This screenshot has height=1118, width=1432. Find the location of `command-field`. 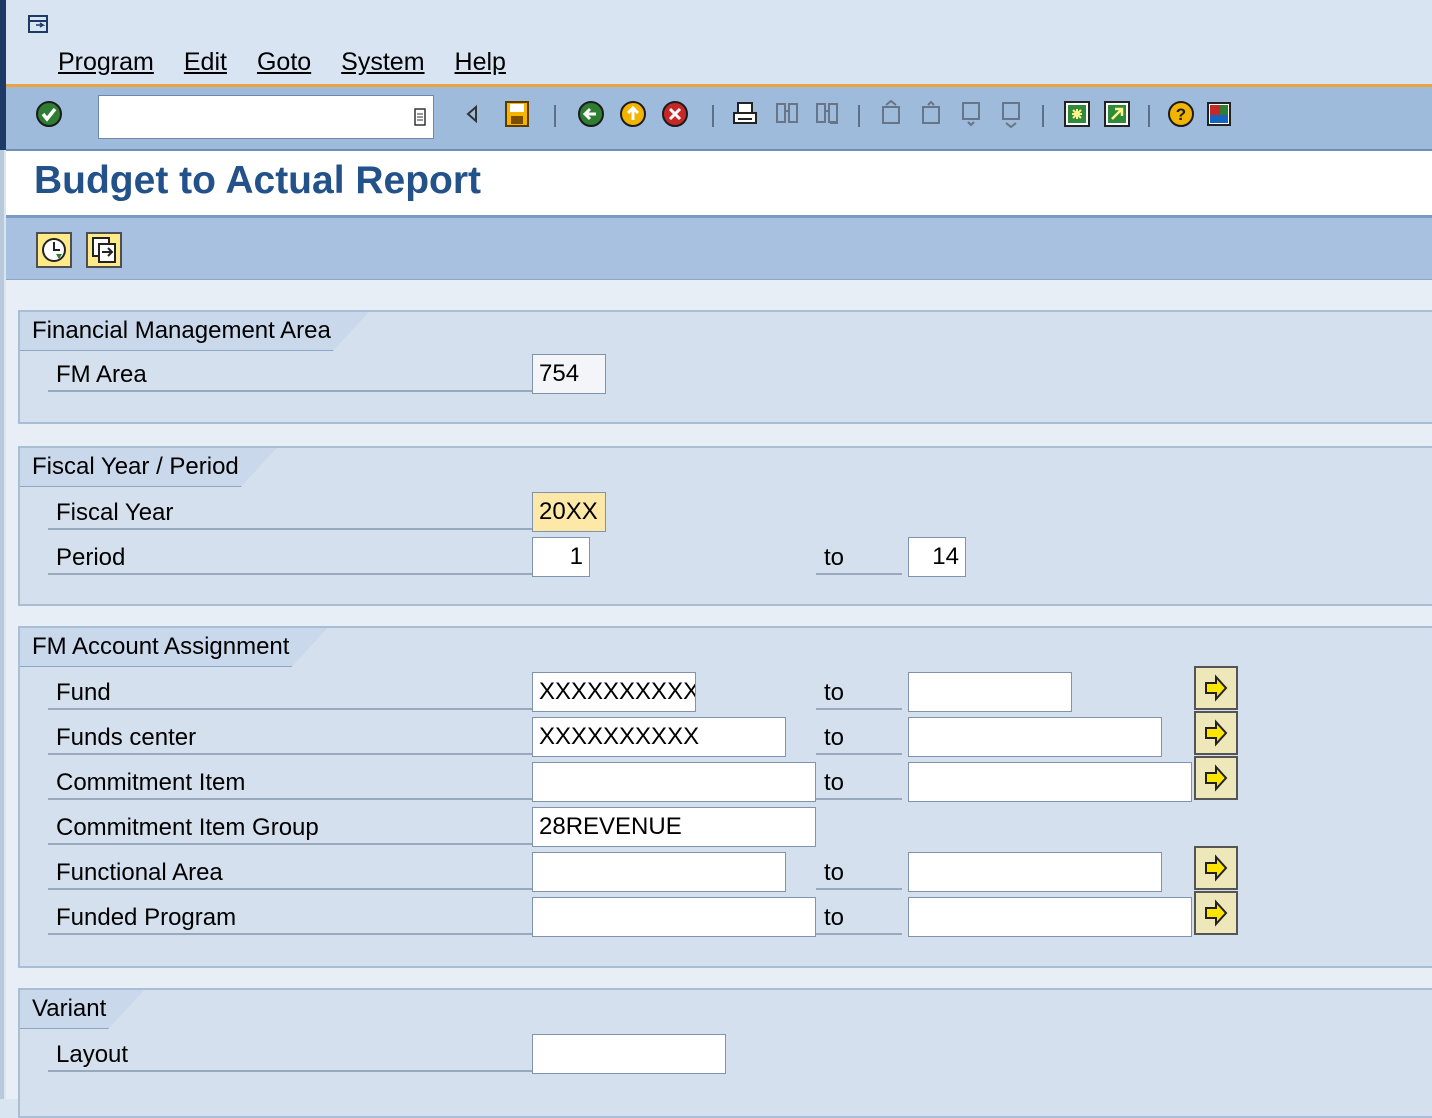

command-field is located at coordinates (266, 117).